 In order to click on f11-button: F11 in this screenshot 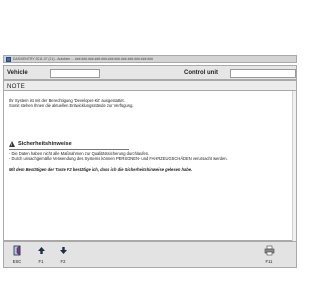, I will do `click(269, 255)`.